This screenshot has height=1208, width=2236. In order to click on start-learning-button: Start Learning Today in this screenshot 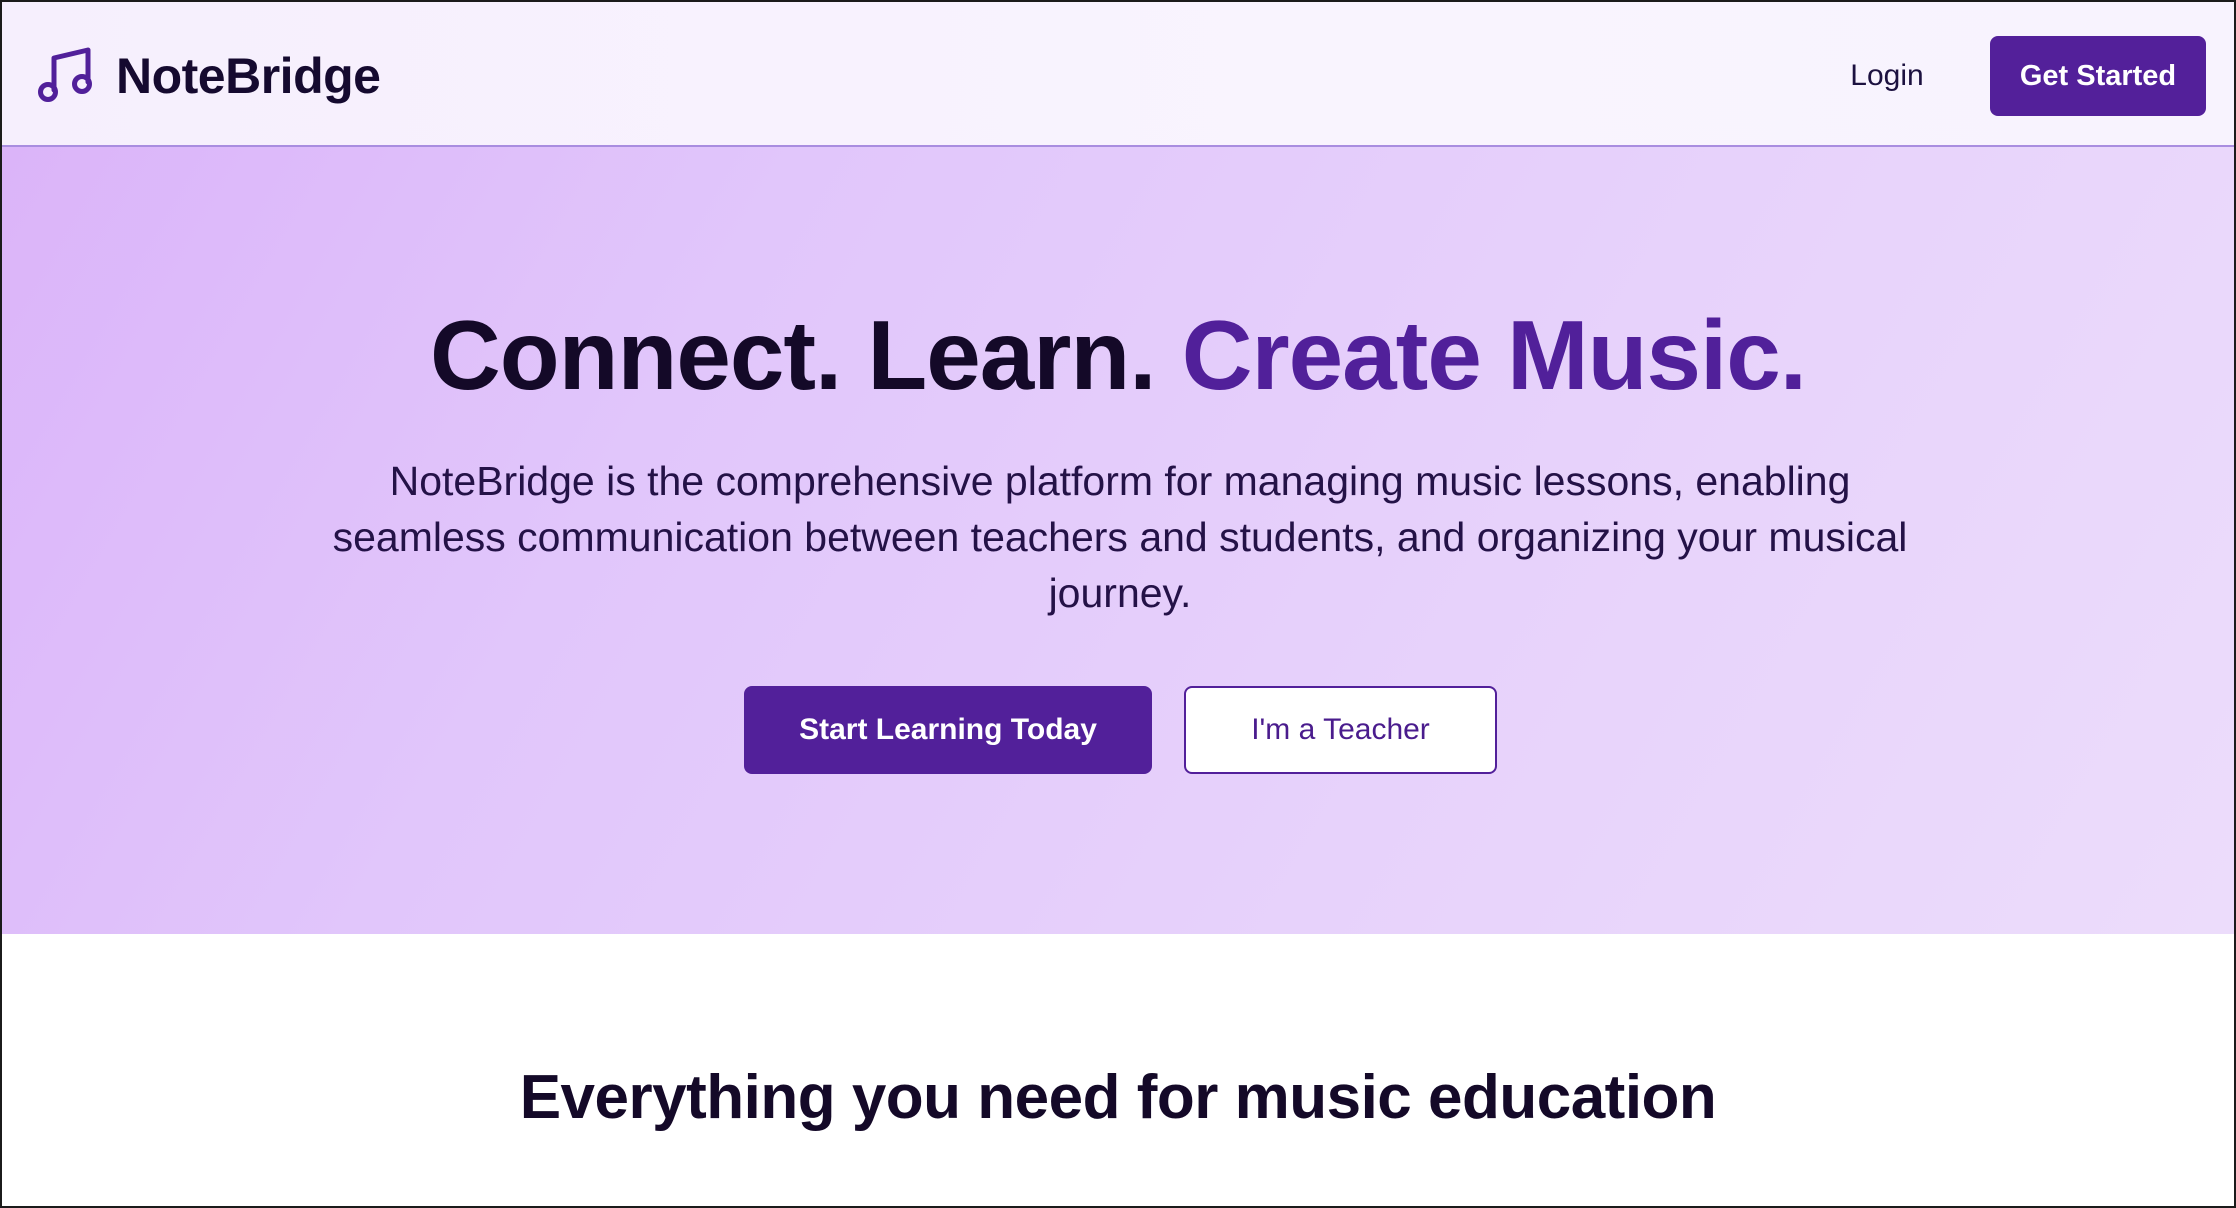, I will do `click(948, 730)`.